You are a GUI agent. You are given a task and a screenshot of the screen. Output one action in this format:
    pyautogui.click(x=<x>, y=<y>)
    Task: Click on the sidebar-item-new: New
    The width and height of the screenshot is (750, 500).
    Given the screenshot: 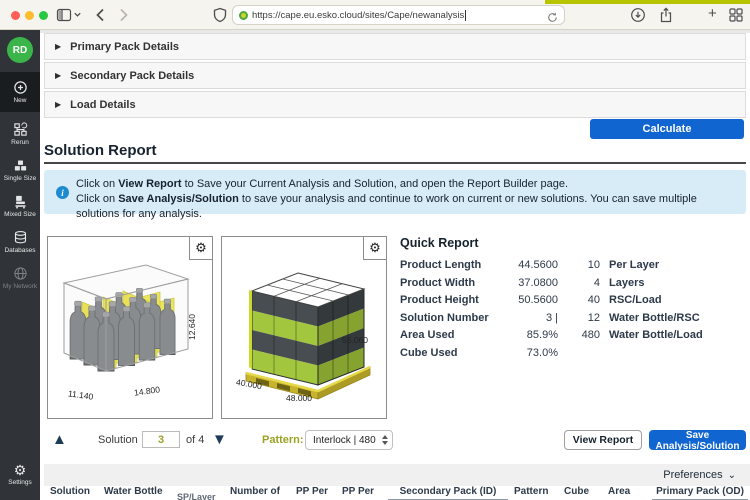 What is the action you would take?
    pyautogui.click(x=20, y=92)
    